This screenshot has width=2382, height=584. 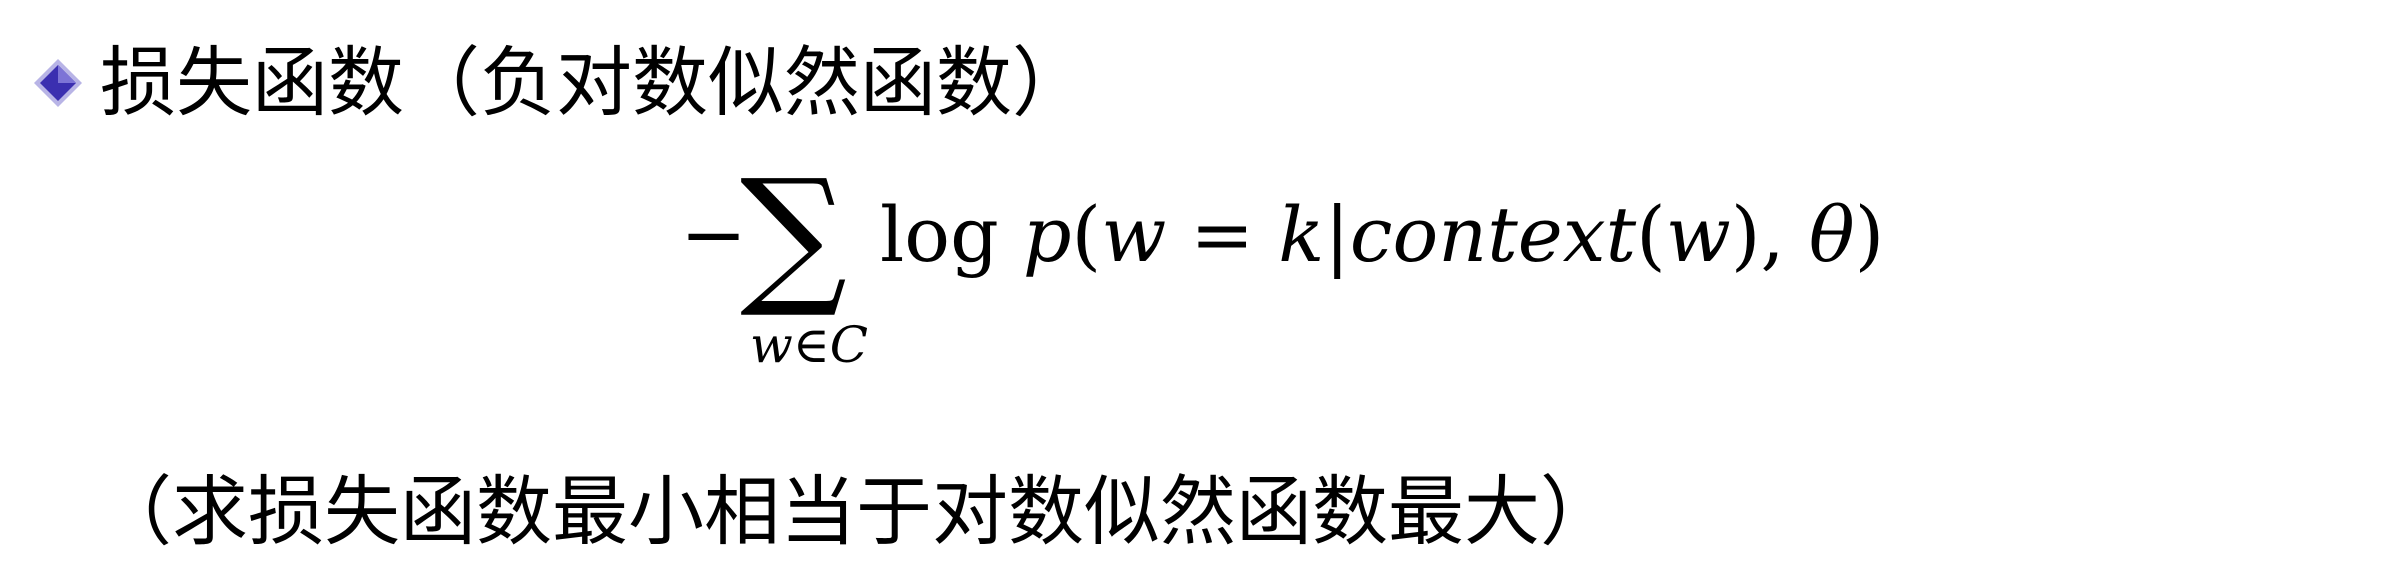 I want to click on formula-minus: −, so click(x=714, y=234).